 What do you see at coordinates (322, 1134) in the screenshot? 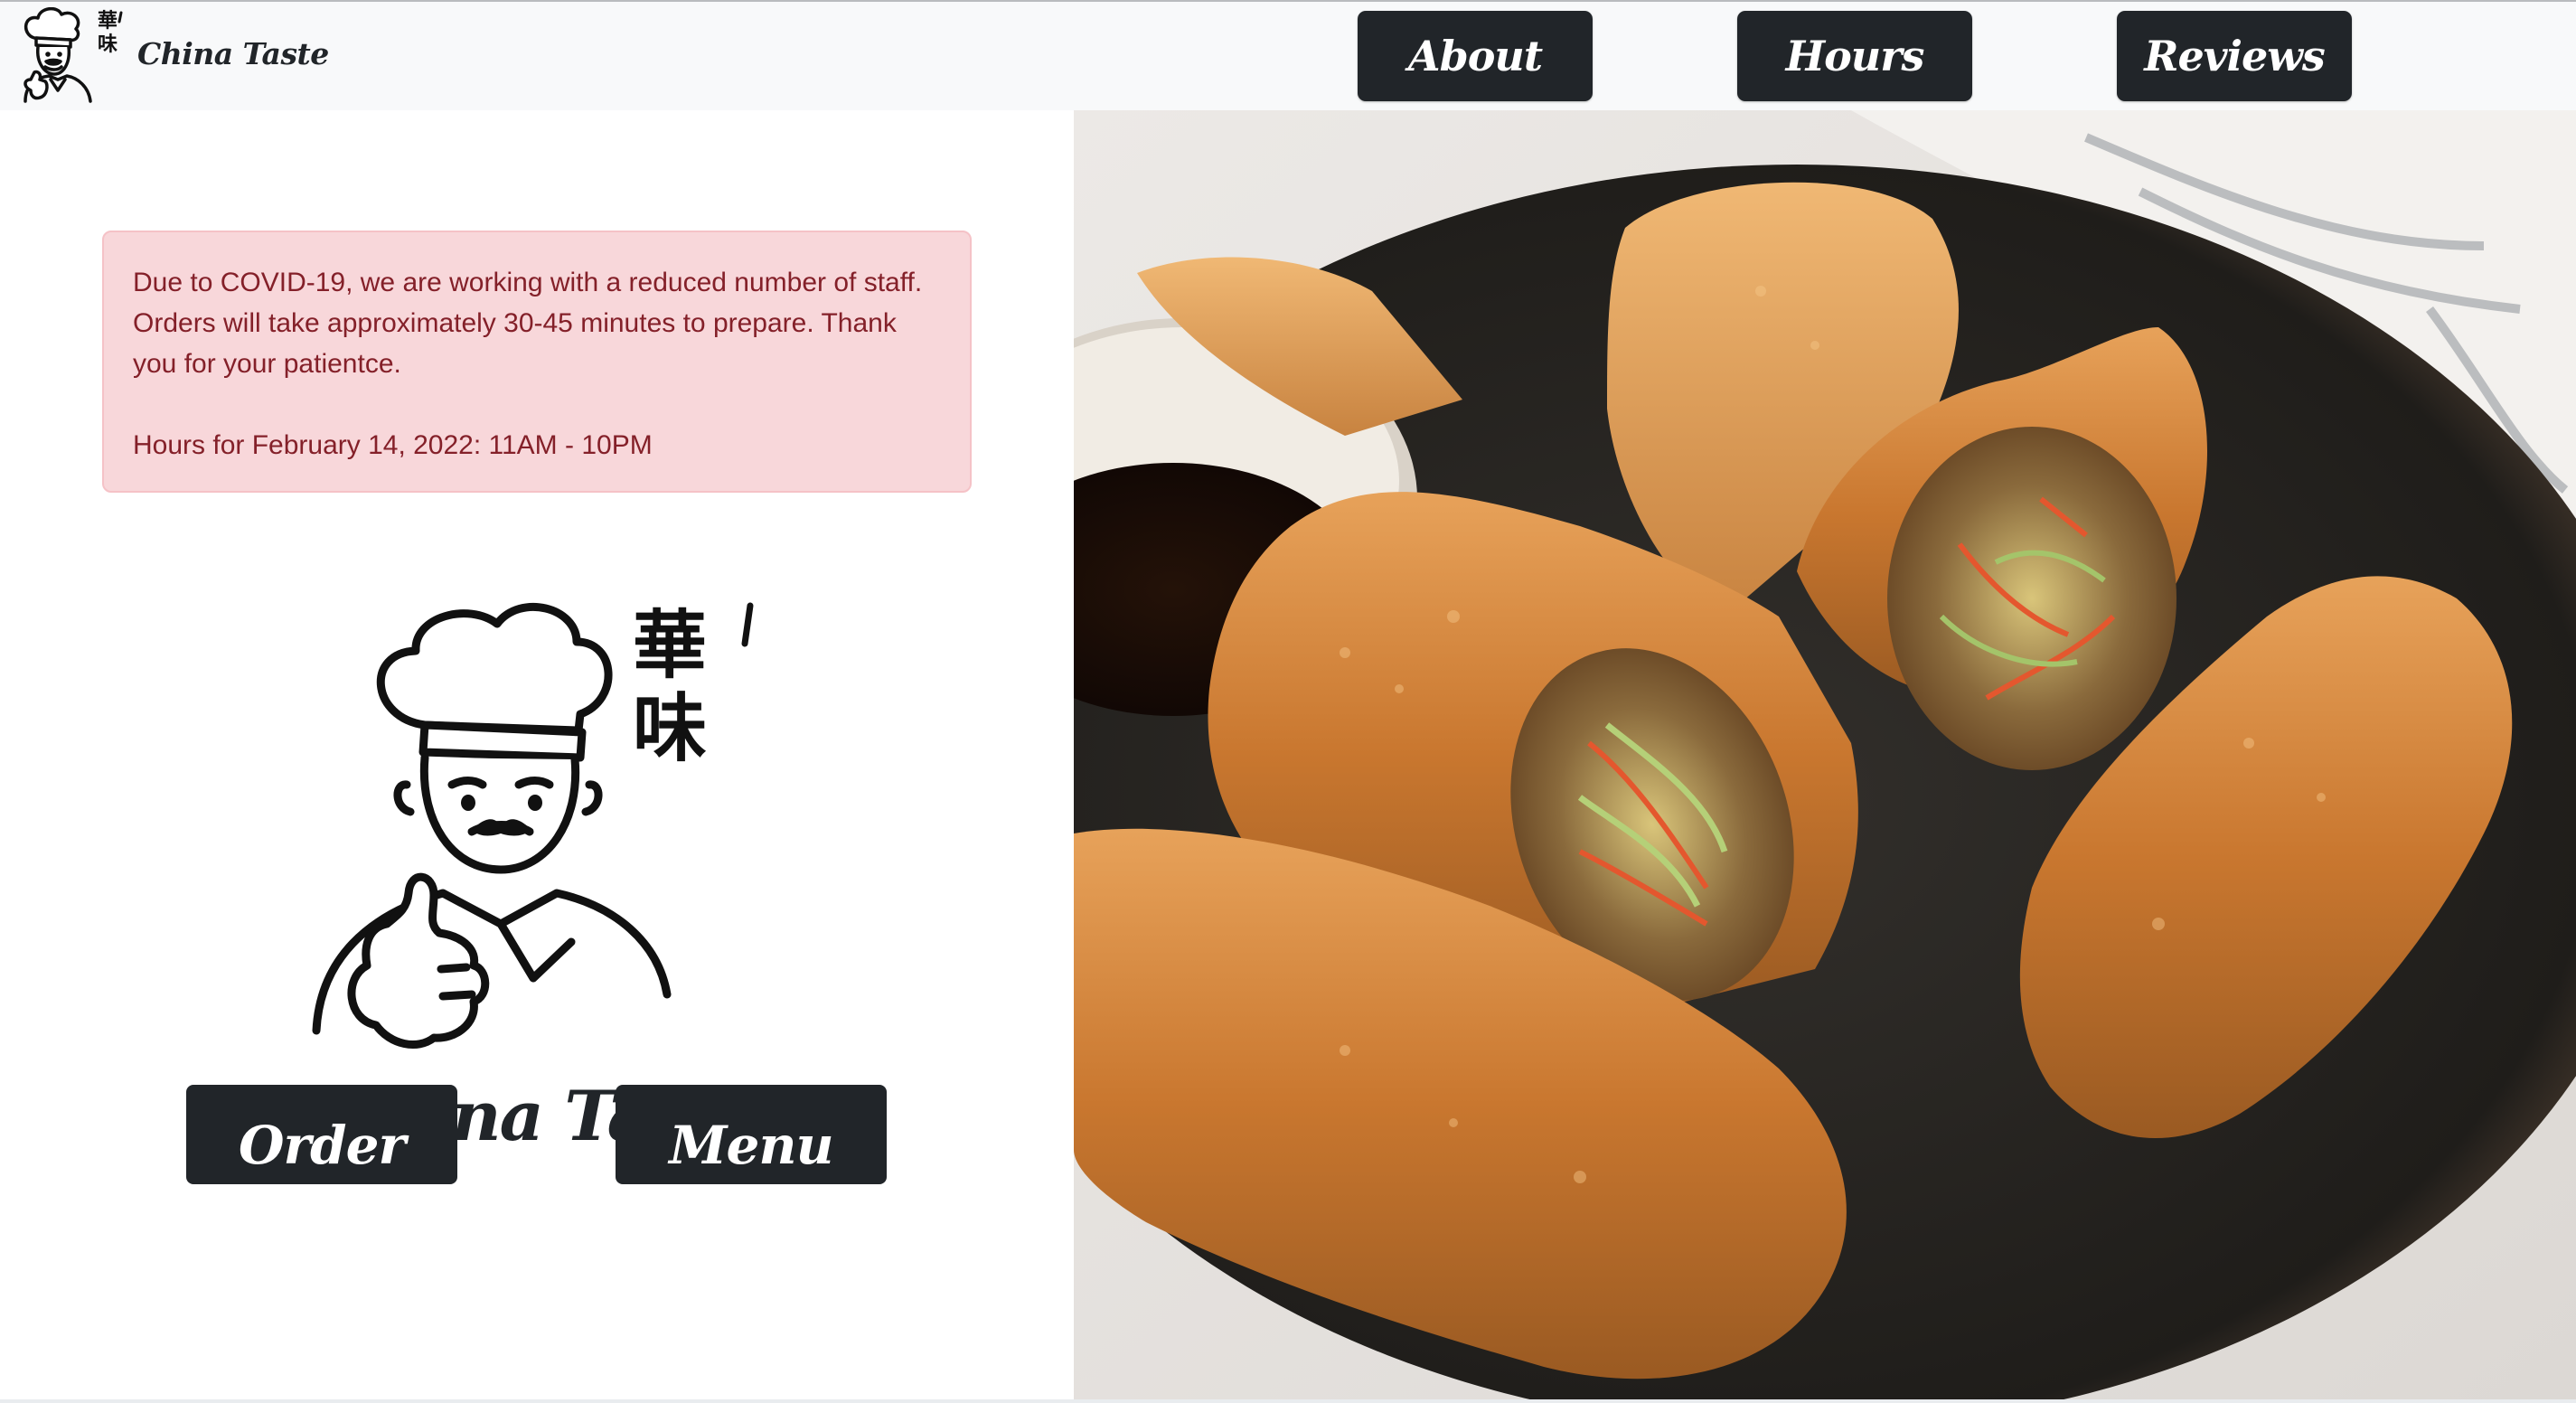
I see `order-button: Order` at bounding box center [322, 1134].